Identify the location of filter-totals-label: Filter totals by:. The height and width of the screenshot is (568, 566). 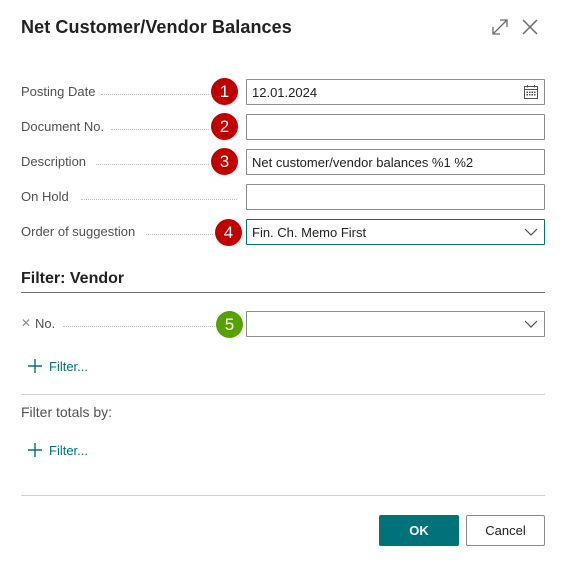
(67, 412).